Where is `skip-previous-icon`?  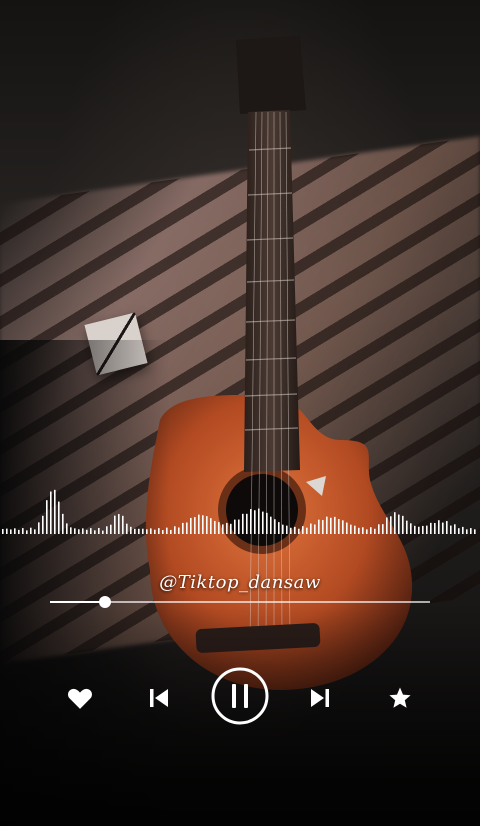
skip-previous-icon is located at coordinates (159, 698).